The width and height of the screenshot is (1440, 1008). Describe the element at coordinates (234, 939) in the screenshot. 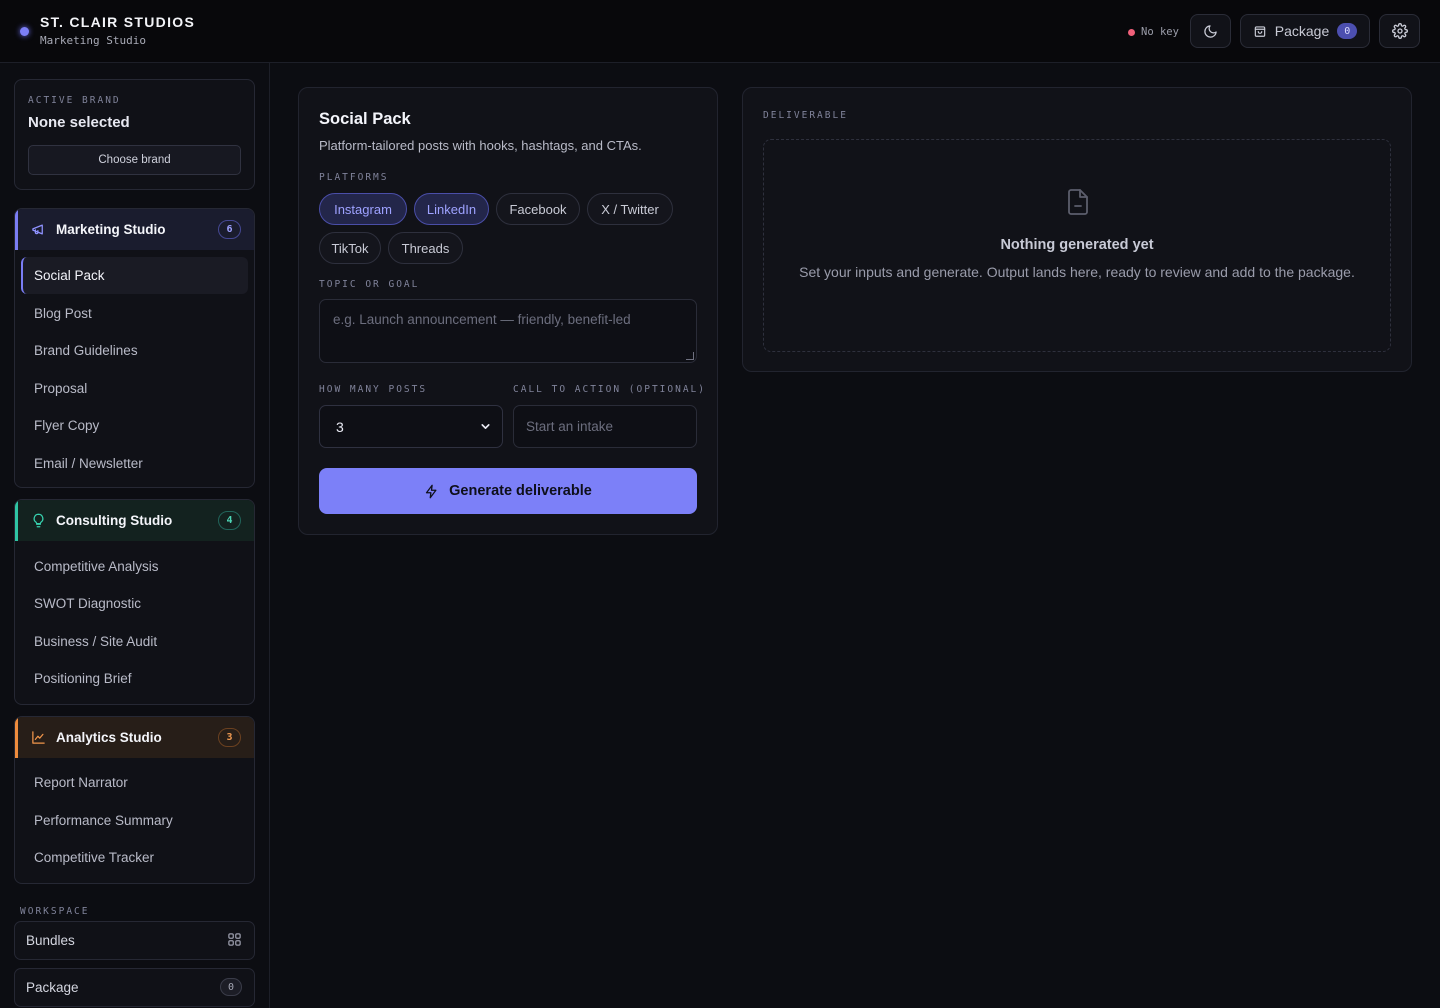

I see `grid-icon` at that location.